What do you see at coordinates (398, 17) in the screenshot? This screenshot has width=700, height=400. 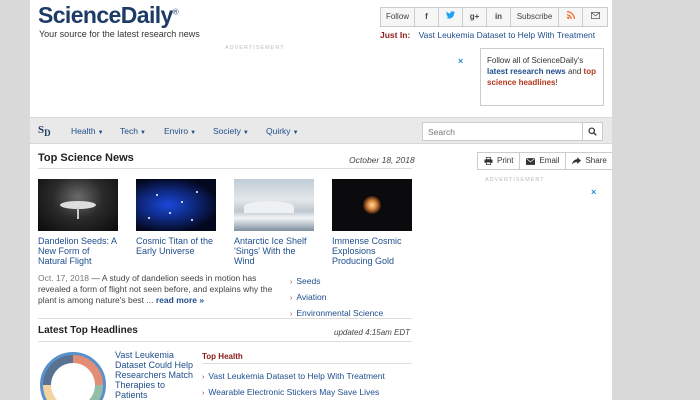 I see `follow-label: Follow` at bounding box center [398, 17].